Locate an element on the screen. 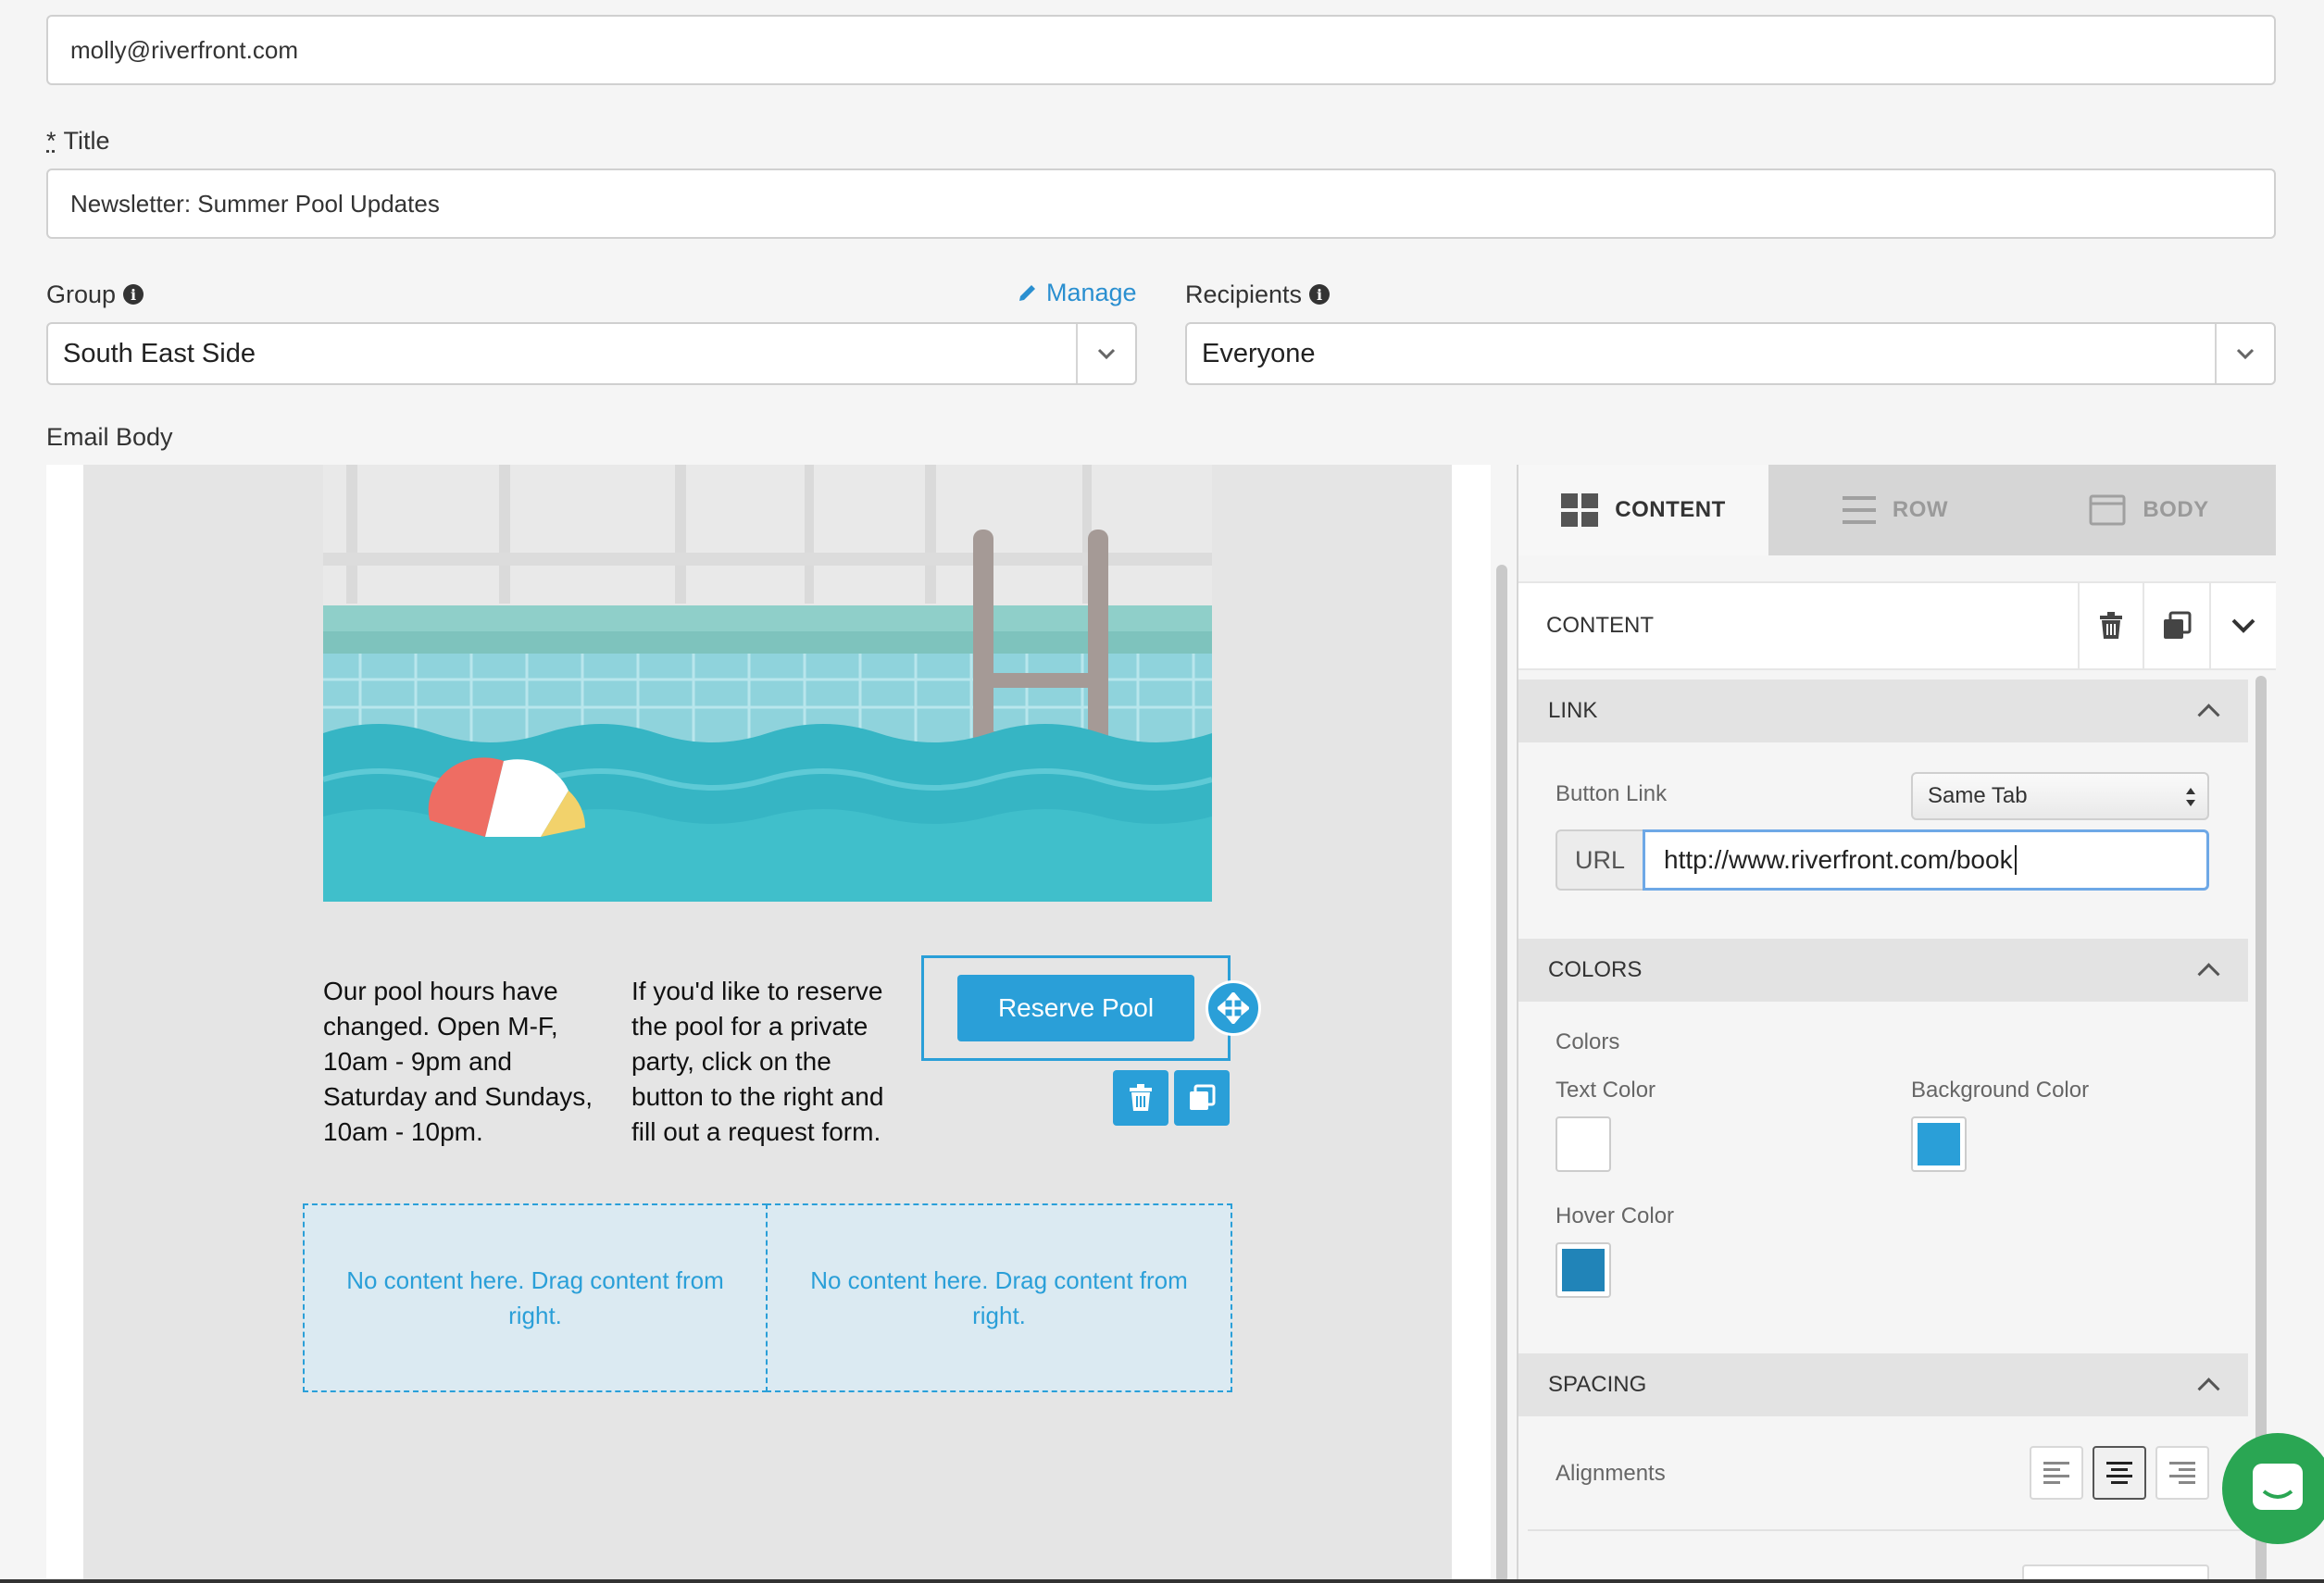  tab-row: ROW is located at coordinates (1895, 510).